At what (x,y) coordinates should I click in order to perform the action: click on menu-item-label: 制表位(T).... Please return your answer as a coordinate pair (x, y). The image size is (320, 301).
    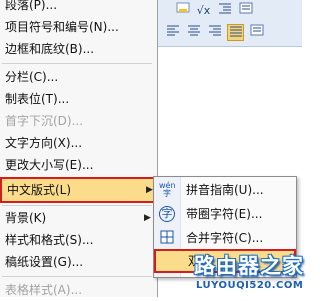
    Looking at the image, I should click on (37, 99).